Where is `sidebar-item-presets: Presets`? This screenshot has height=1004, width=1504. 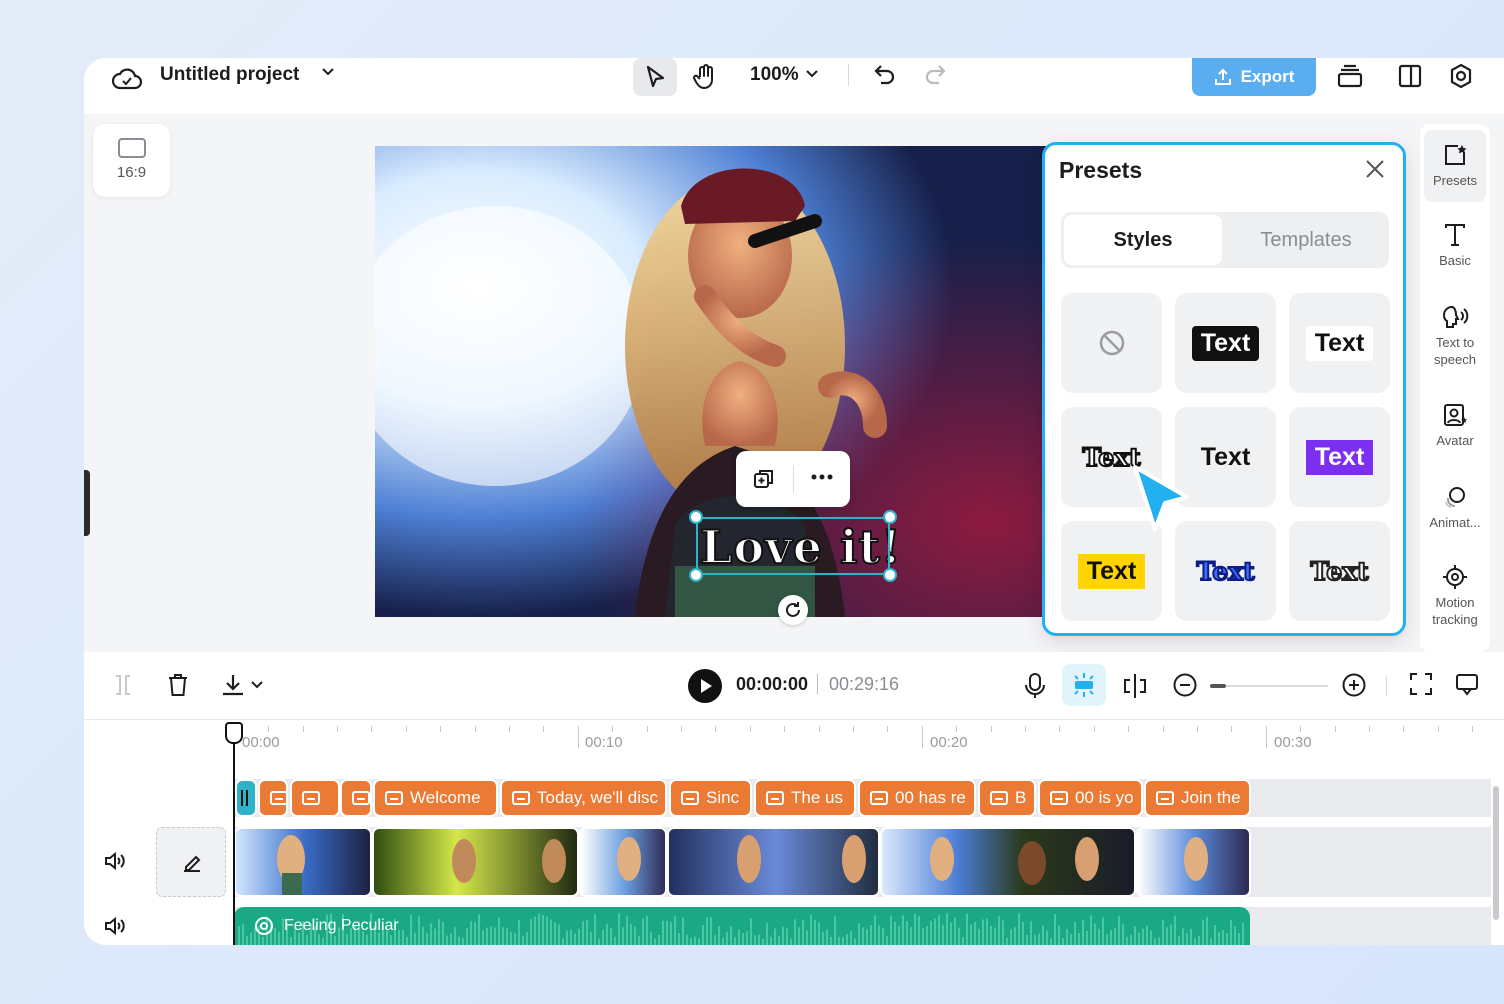 sidebar-item-presets: Presets is located at coordinates (1455, 166).